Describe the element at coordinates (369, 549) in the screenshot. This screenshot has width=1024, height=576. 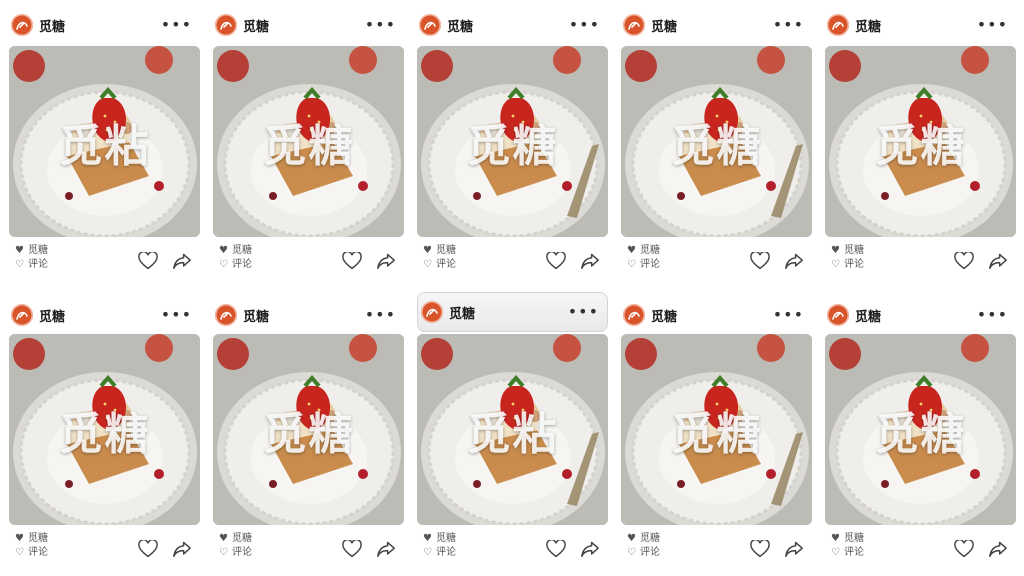
I see `post-actions` at that location.